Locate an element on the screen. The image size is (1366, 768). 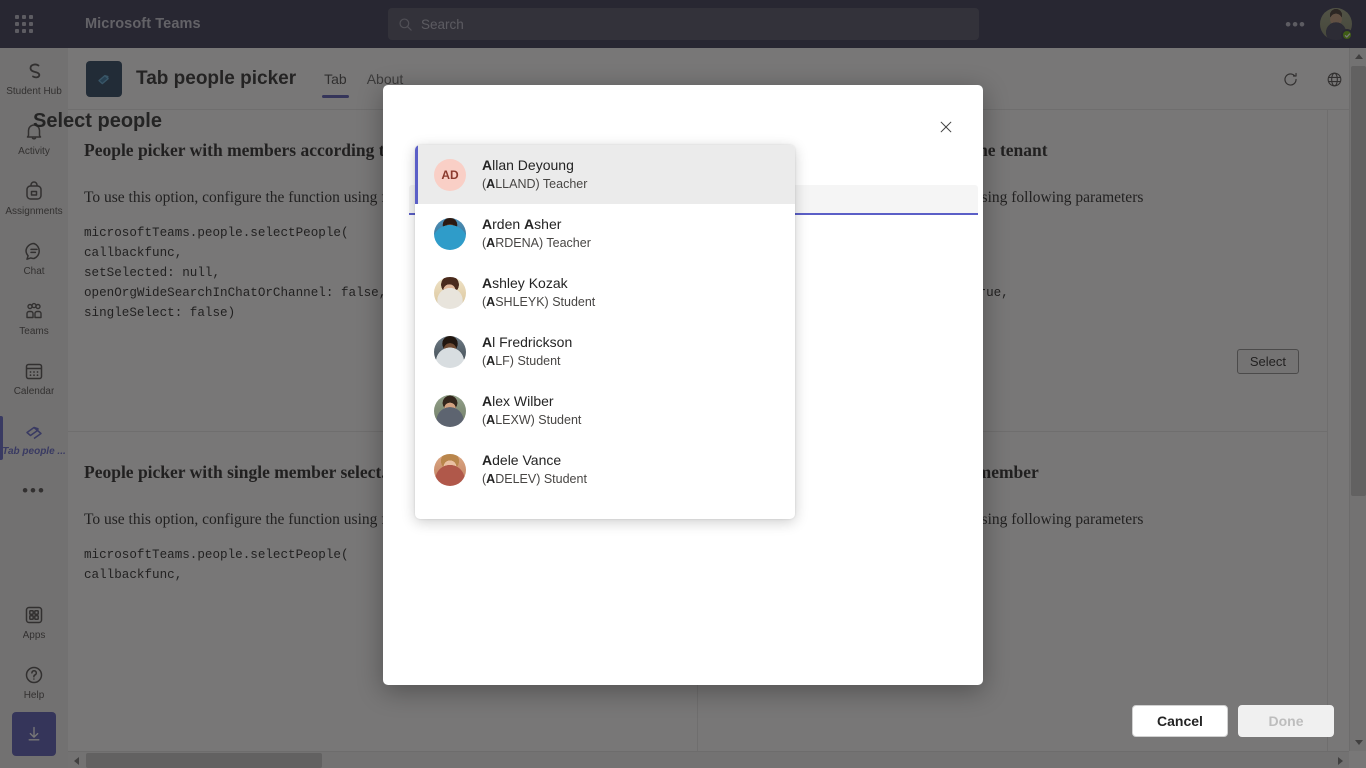
dialog-title: Select people is located at coordinates (97, 121).